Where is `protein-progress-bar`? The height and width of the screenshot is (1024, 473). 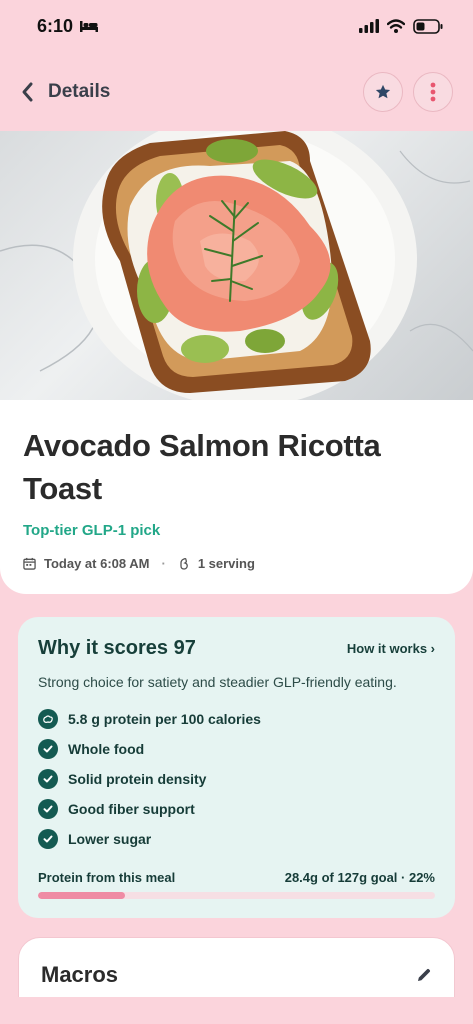 protein-progress-bar is located at coordinates (236, 895).